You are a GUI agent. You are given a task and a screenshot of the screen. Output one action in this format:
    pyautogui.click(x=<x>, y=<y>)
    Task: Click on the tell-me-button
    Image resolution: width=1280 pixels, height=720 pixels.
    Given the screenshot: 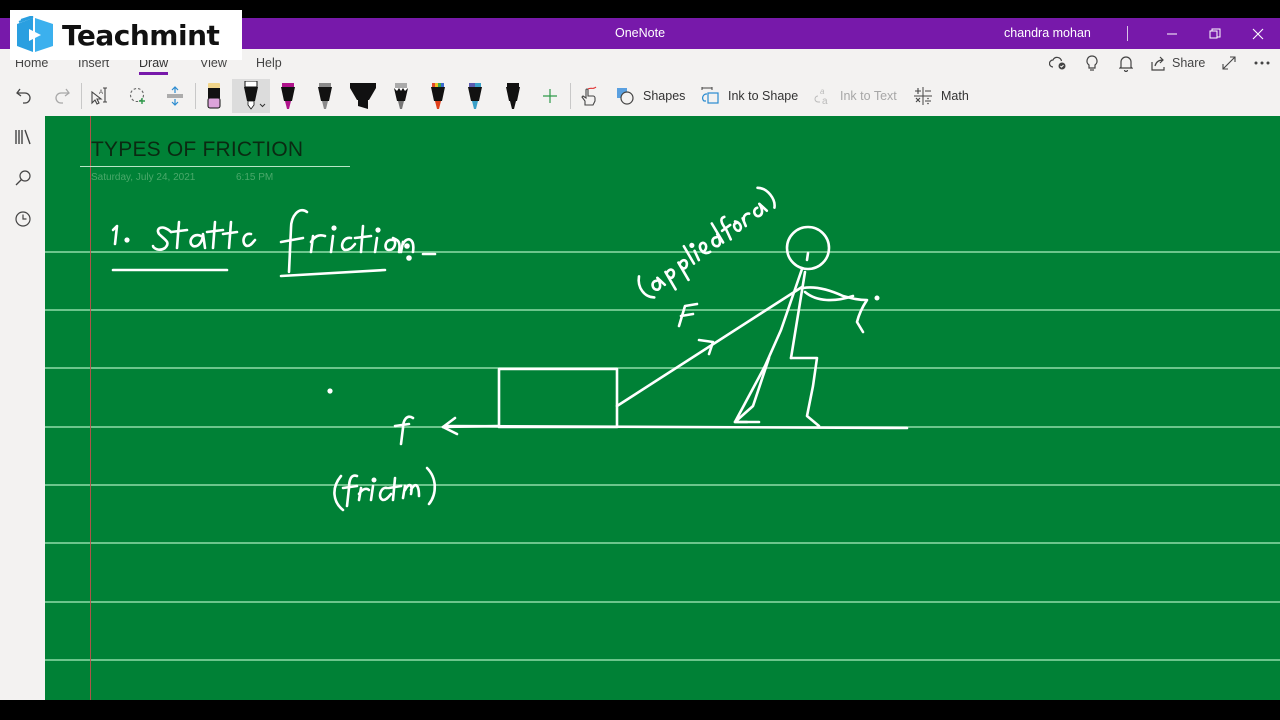 What is the action you would take?
    pyautogui.click(x=1092, y=63)
    